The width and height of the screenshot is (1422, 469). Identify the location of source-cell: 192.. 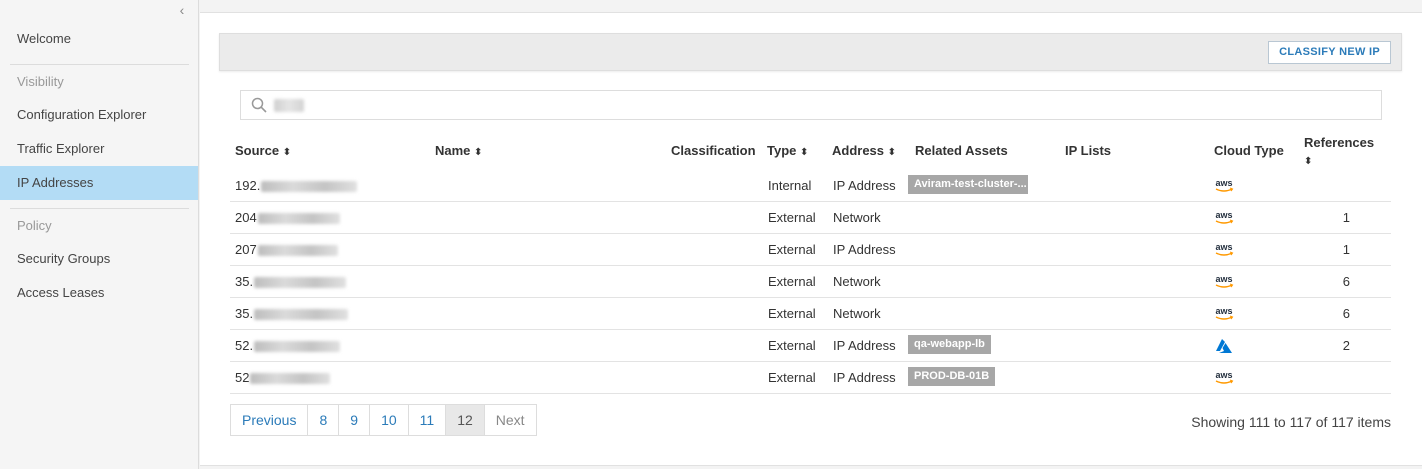
(296, 186).